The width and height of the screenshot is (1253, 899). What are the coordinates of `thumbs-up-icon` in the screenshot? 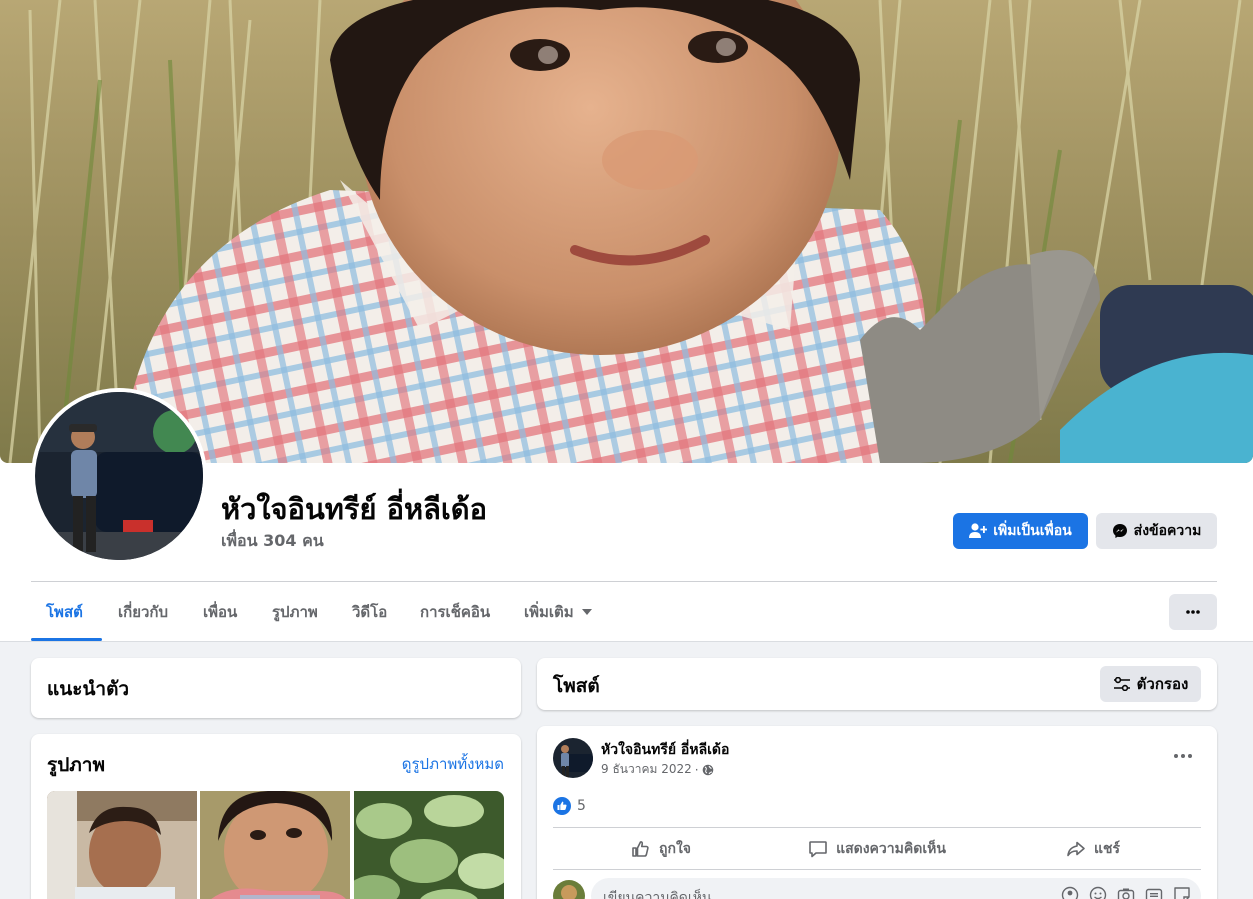 It's located at (640, 849).